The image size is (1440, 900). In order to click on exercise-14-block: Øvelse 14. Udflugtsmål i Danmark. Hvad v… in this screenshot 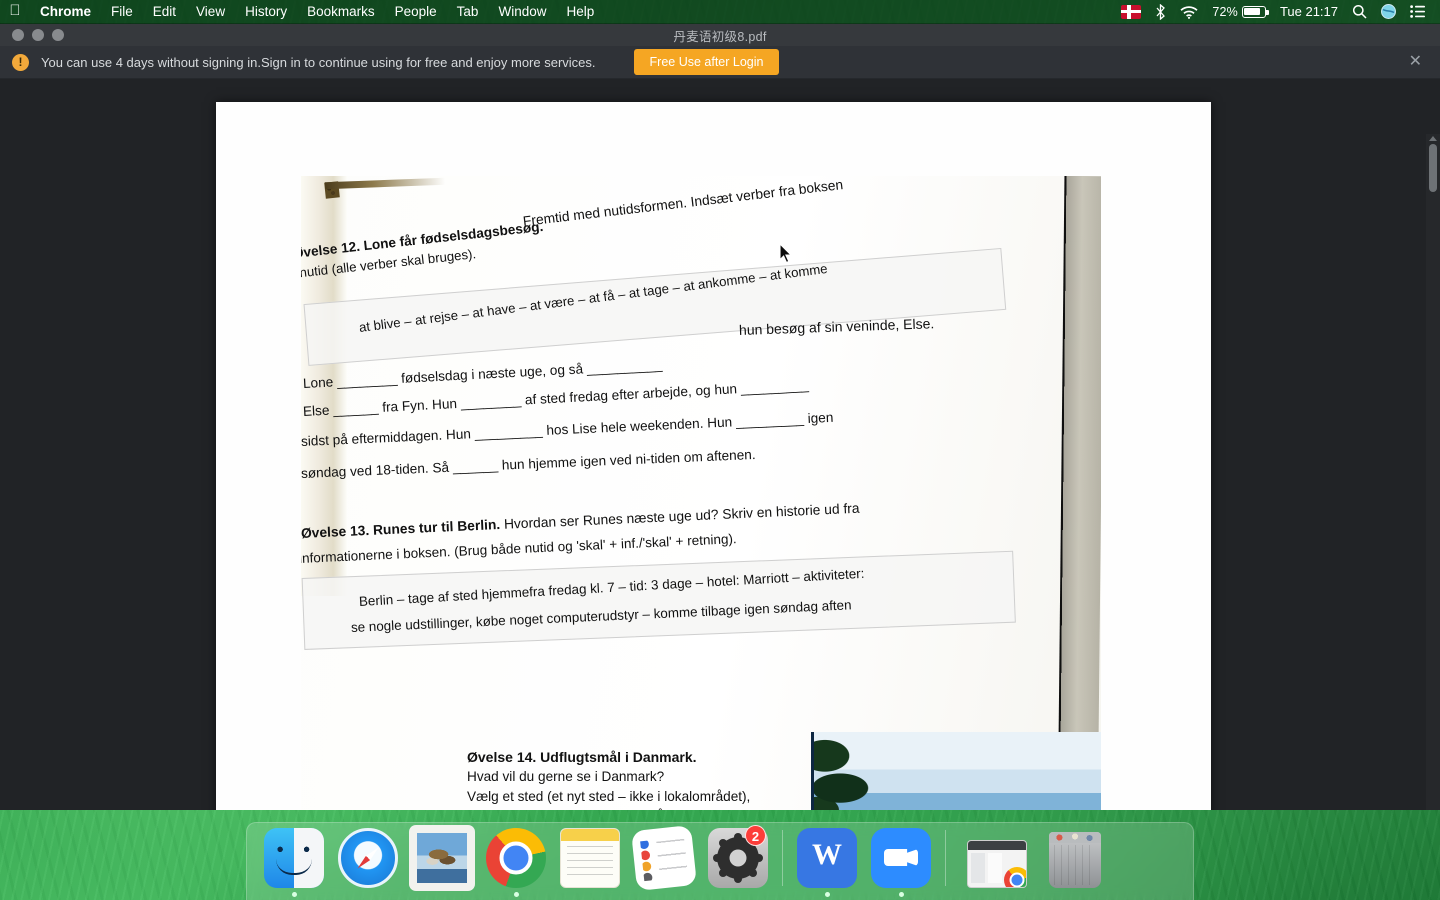, I will do `click(632, 779)`.